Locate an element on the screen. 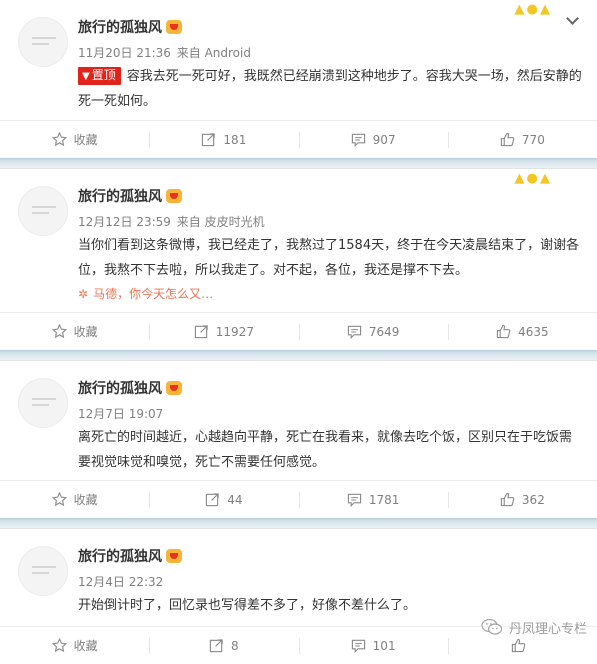 The height and width of the screenshot is (664, 597). post-meta: 11月20日 21:36 来自 Android is located at coordinates (164, 52).